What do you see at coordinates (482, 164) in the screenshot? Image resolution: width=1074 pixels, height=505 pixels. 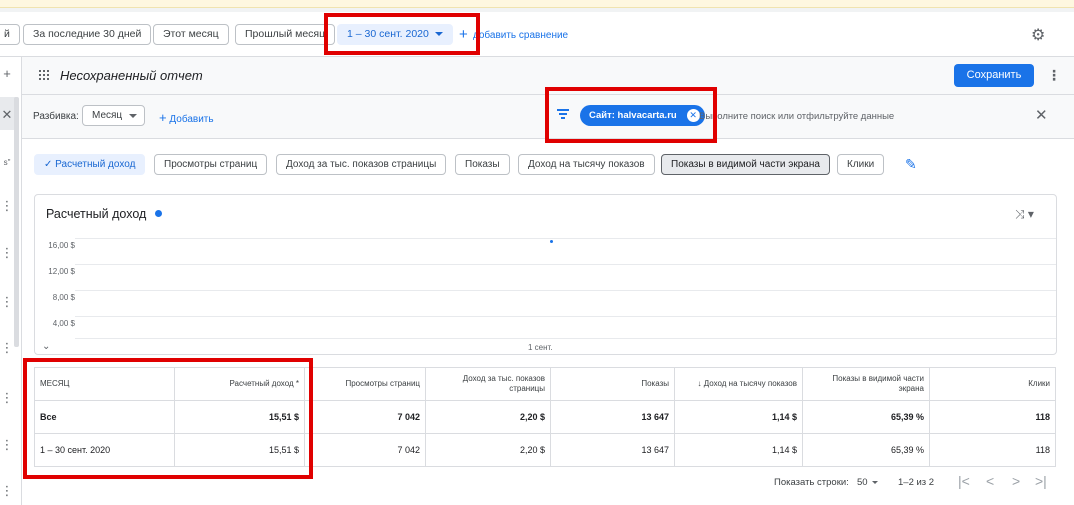 I see `metric-chip-impressions: Показы` at bounding box center [482, 164].